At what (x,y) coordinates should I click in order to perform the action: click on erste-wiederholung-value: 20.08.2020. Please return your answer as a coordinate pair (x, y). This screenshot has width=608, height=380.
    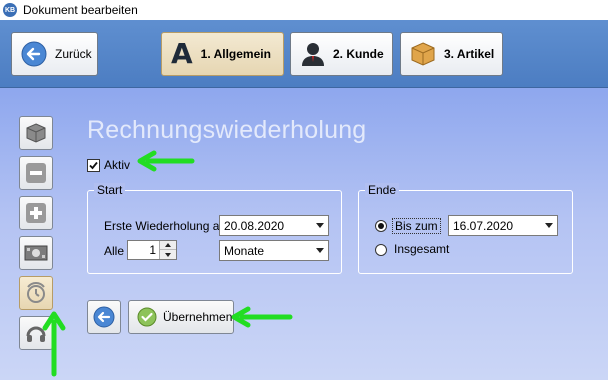
    Looking at the image, I should click on (254, 225).